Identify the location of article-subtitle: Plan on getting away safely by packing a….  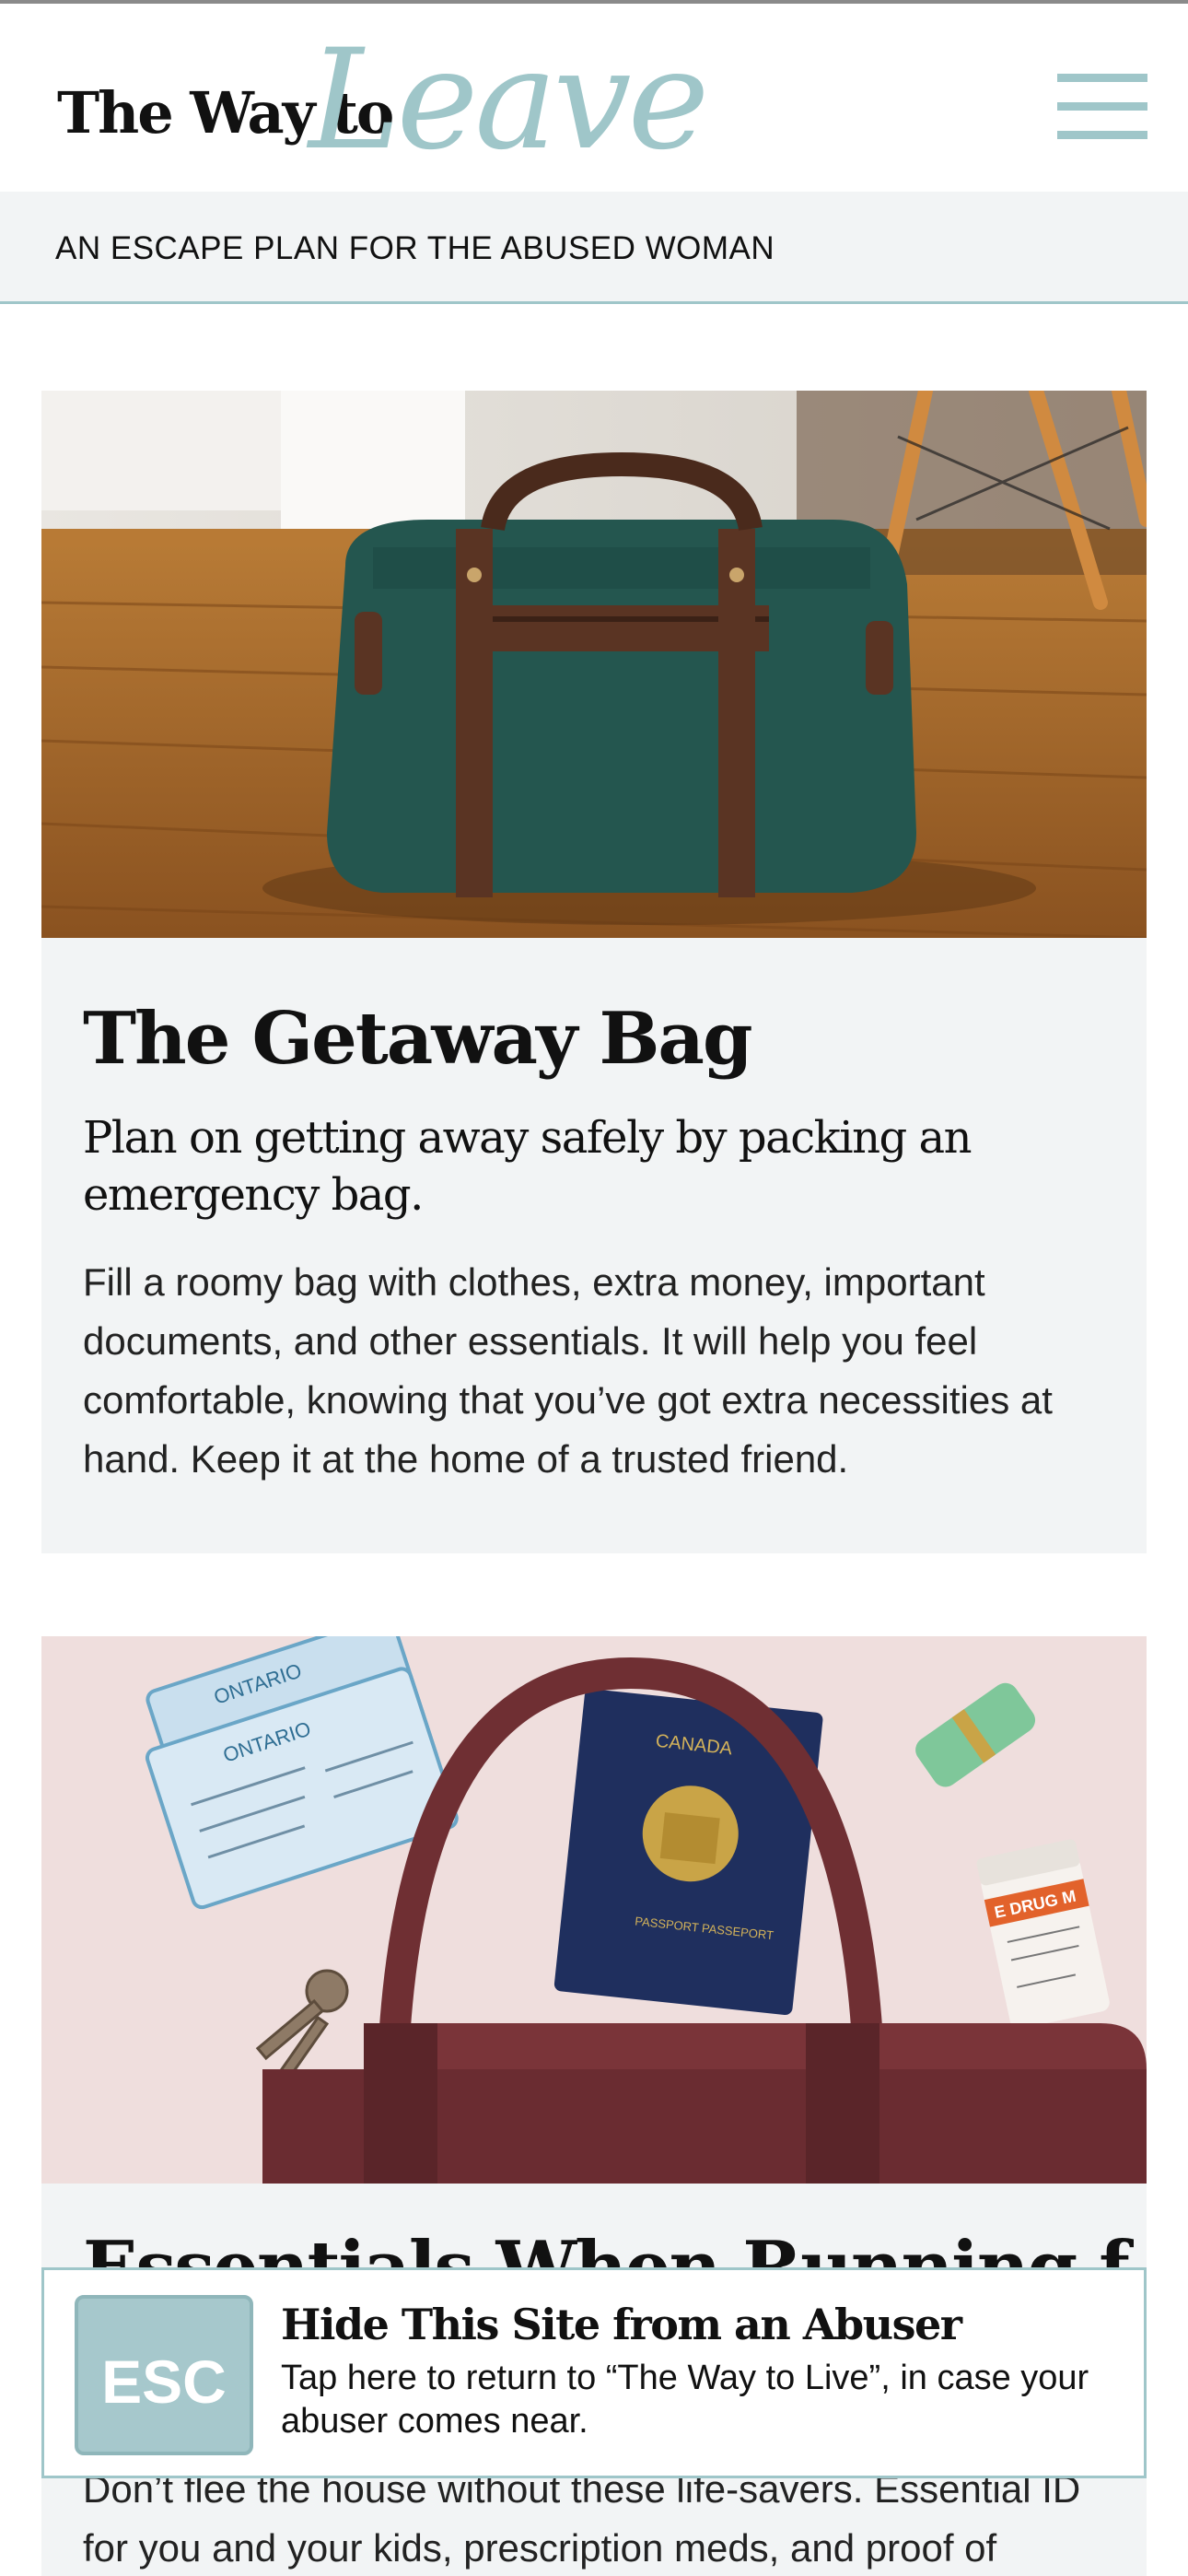
(528, 1166).